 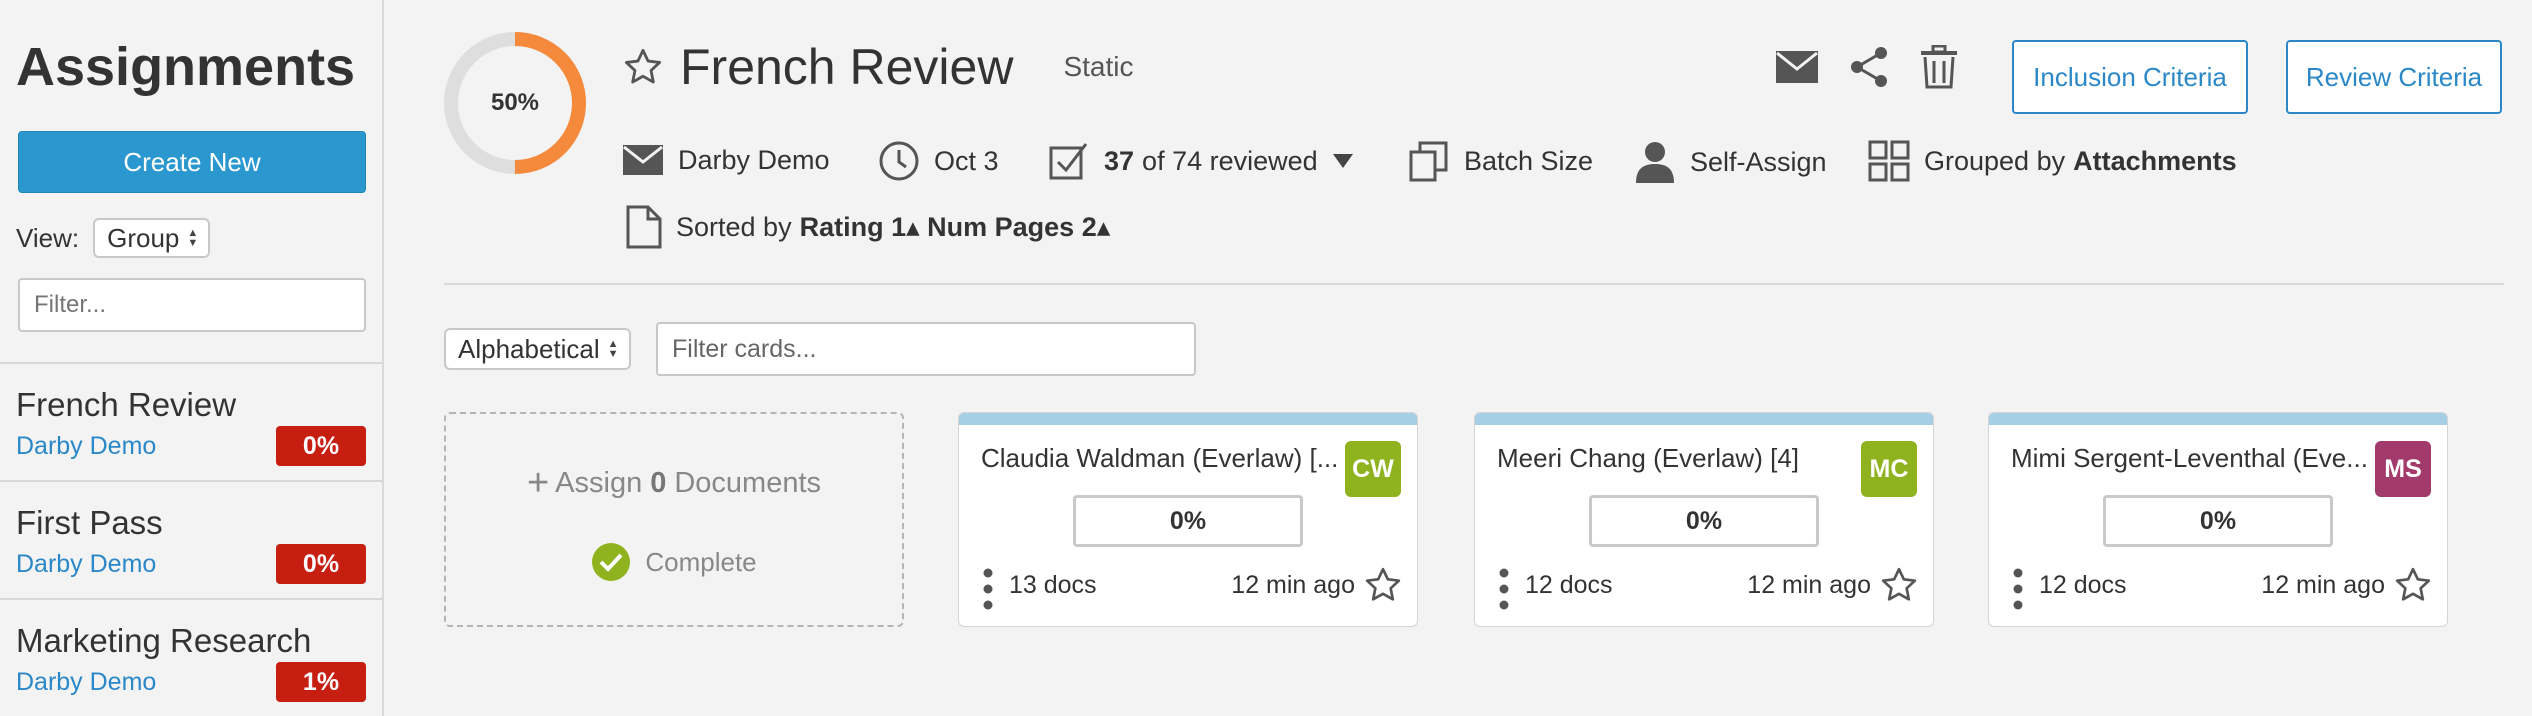 I want to click on copy-icon, so click(x=1428, y=161).